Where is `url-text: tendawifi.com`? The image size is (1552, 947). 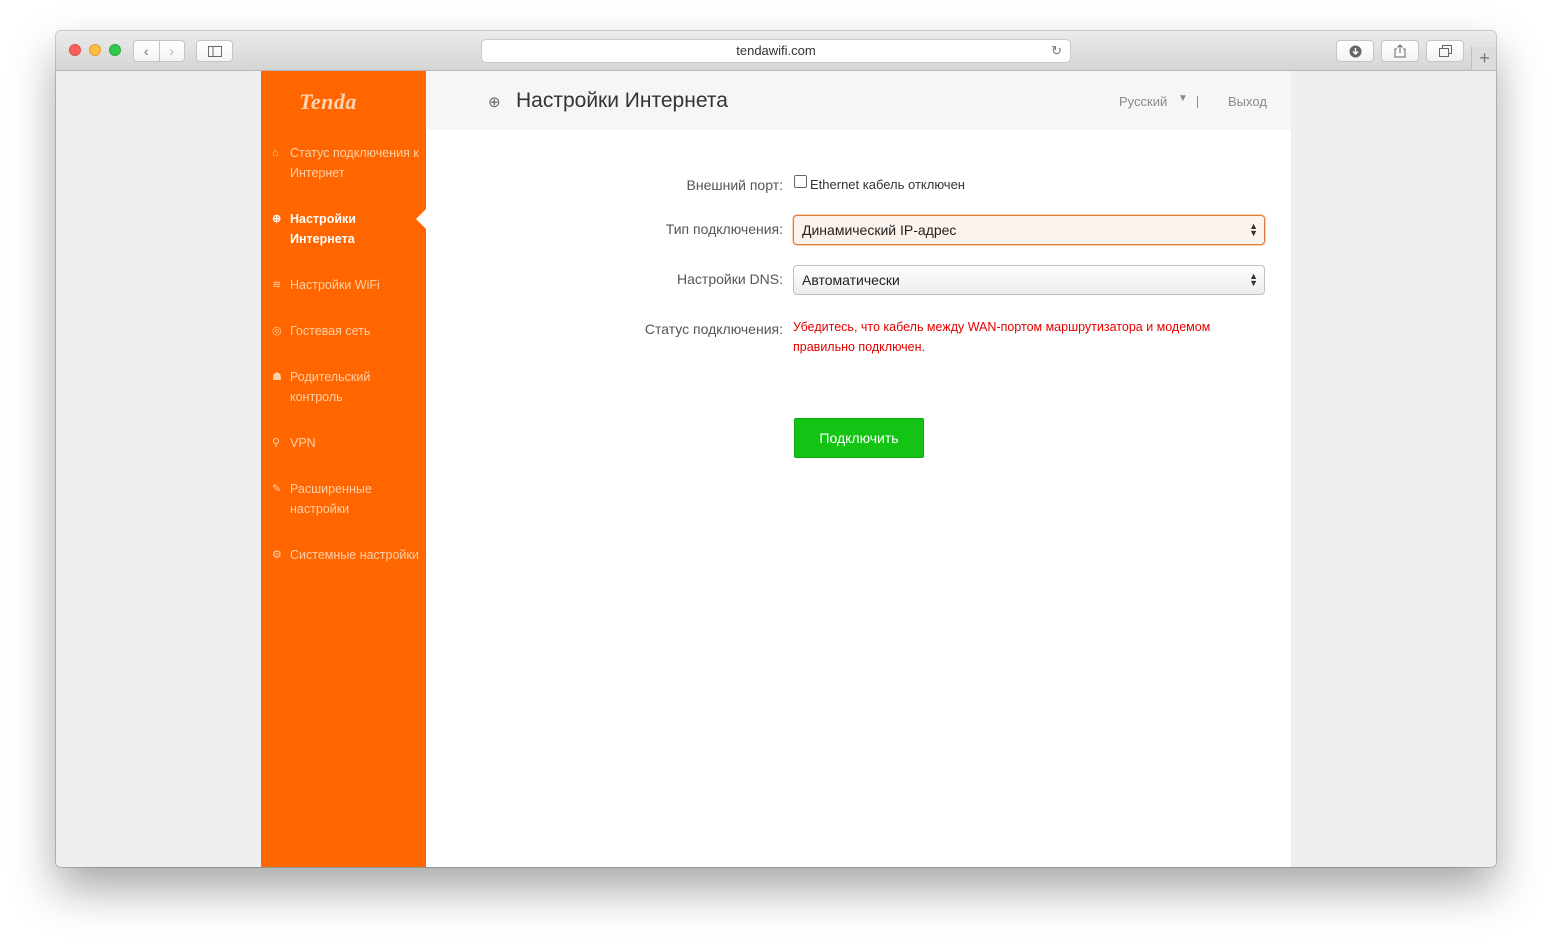 url-text: tendawifi.com is located at coordinates (776, 50).